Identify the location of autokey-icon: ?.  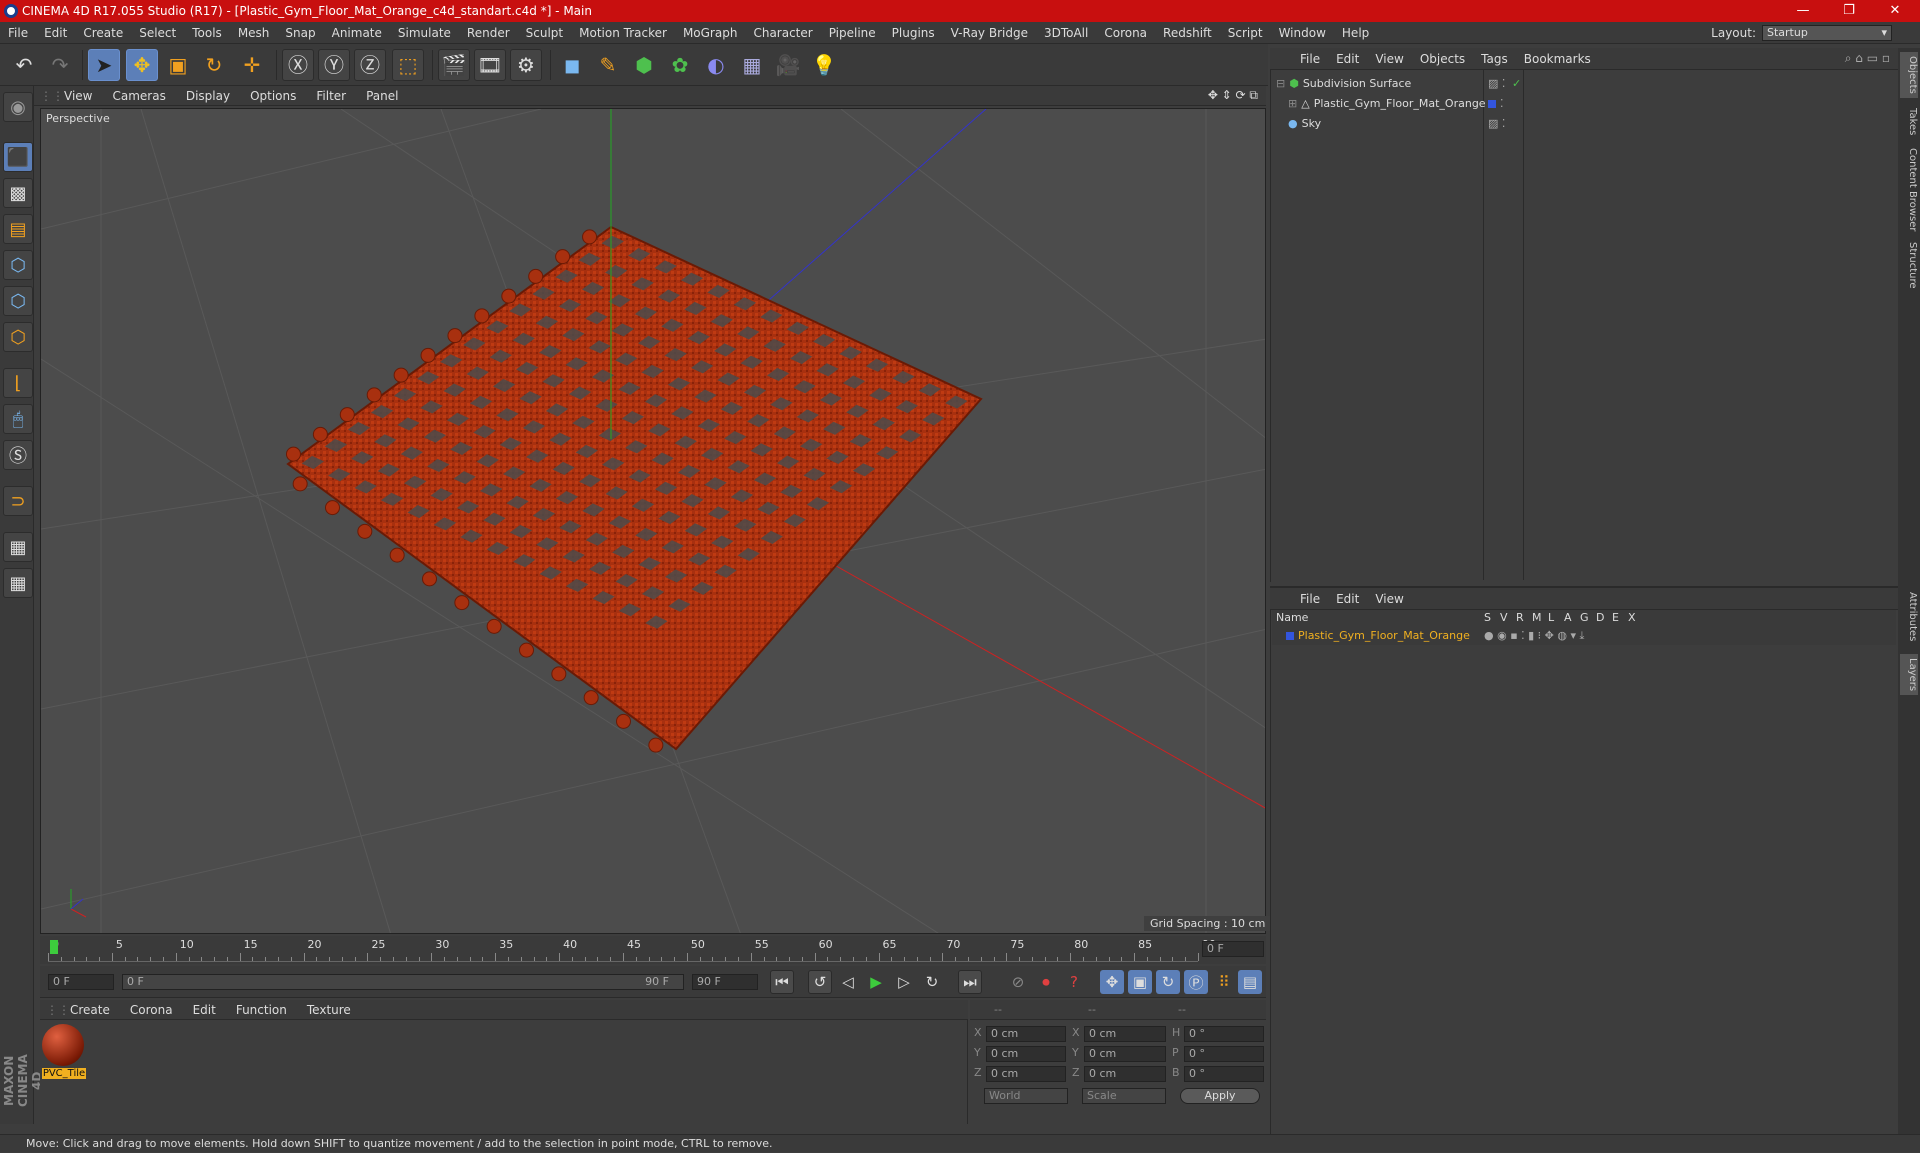
(1074, 982).